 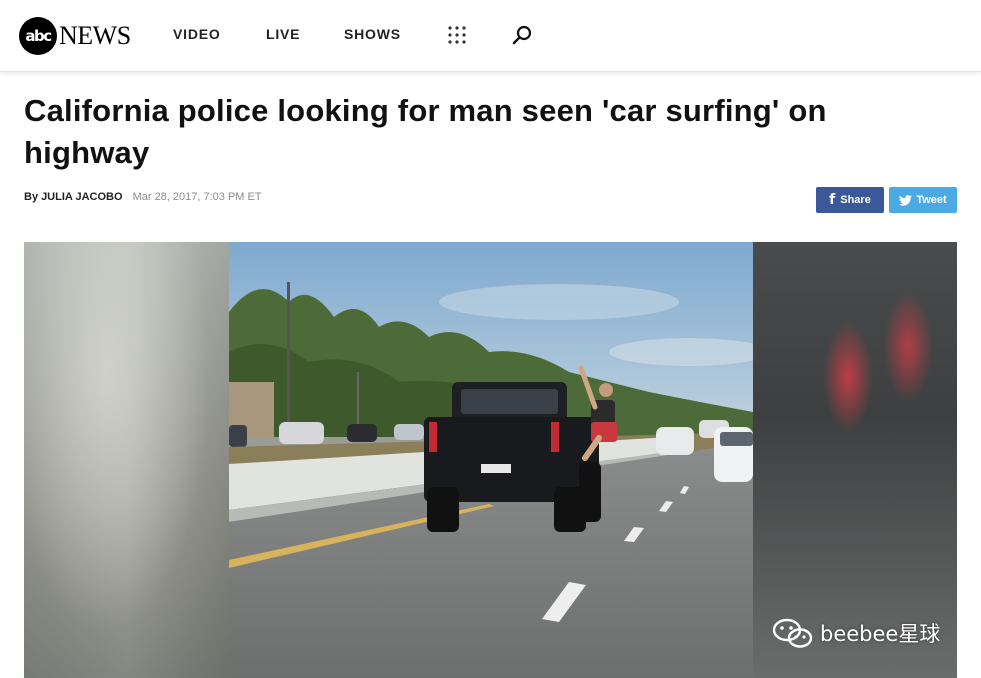 I want to click on byline: By JULIA JACOBO Mar 28, 2017, 7:03 PM ET, so click(x=143, y=197).